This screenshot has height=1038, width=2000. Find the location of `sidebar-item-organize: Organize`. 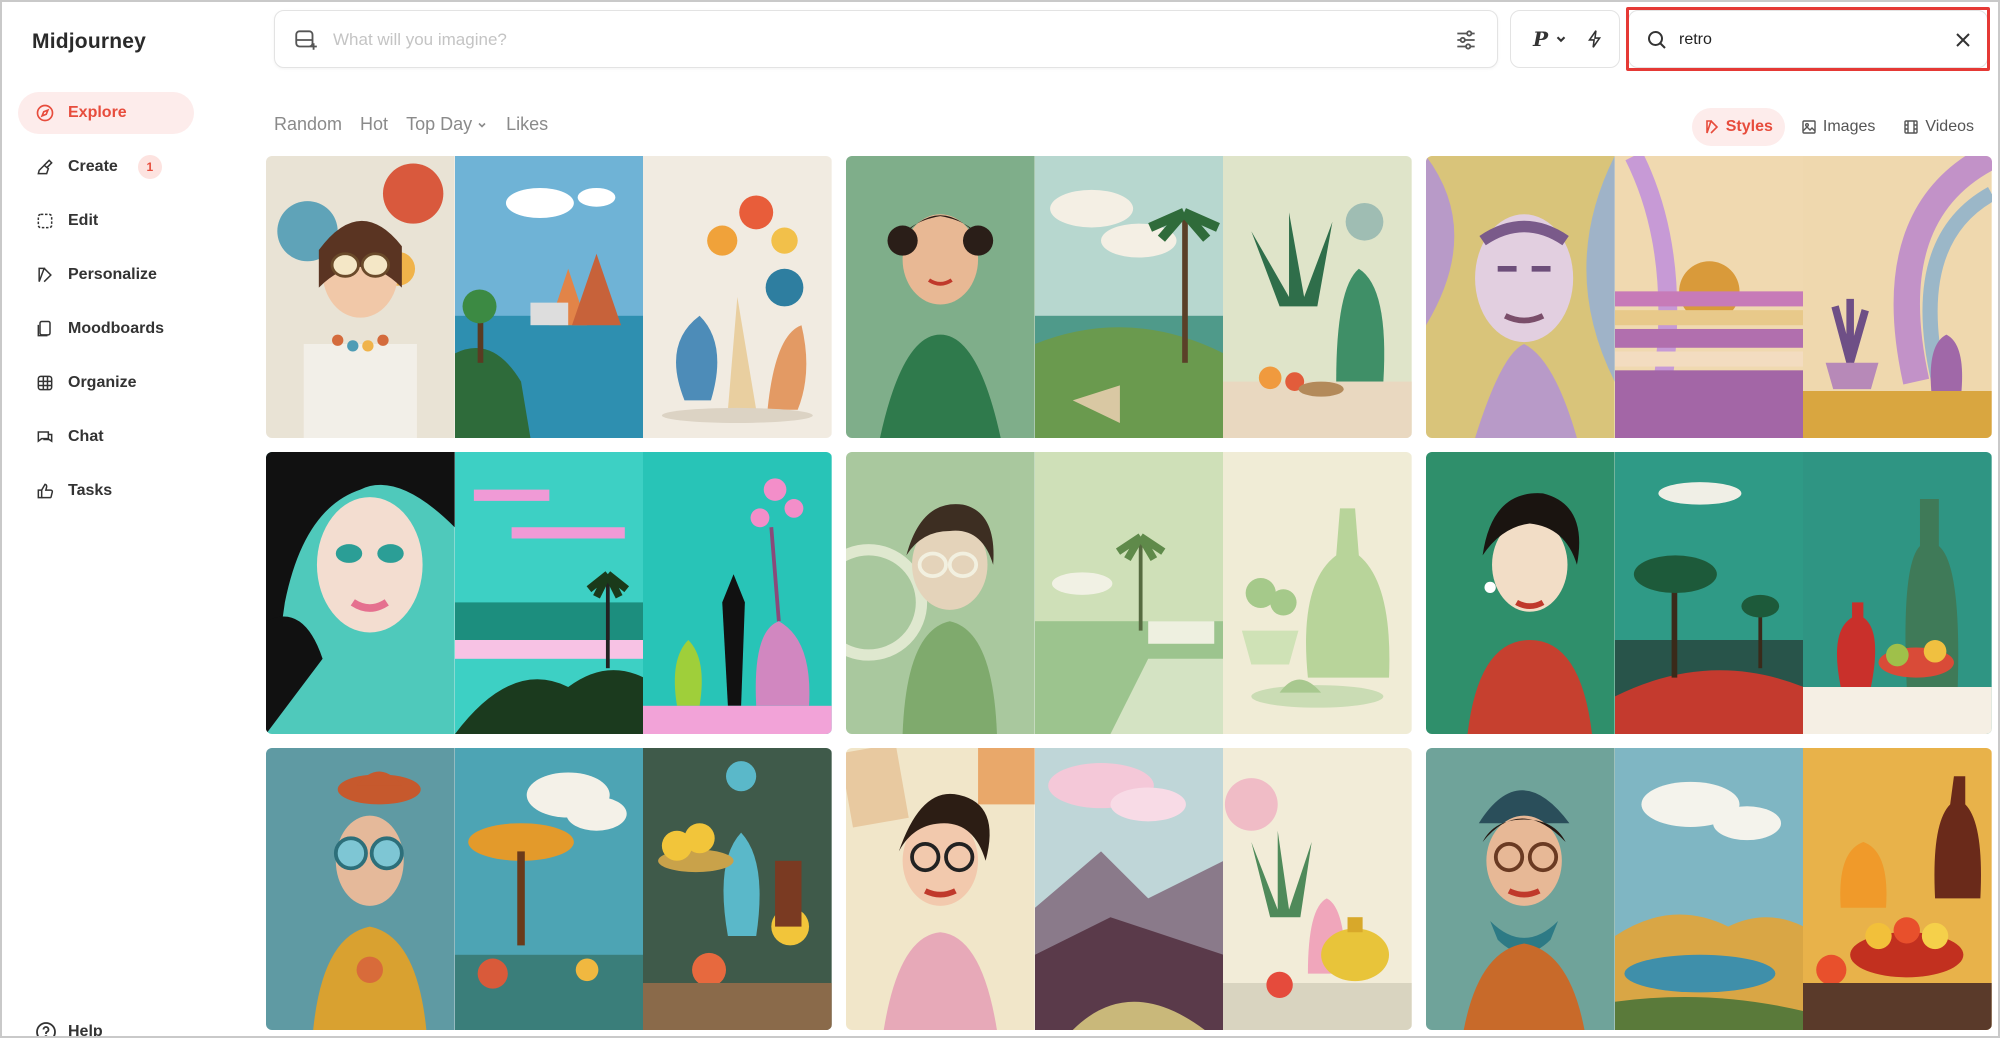

sidebar-item-organize: Organize is located at coordinates (106, 383).